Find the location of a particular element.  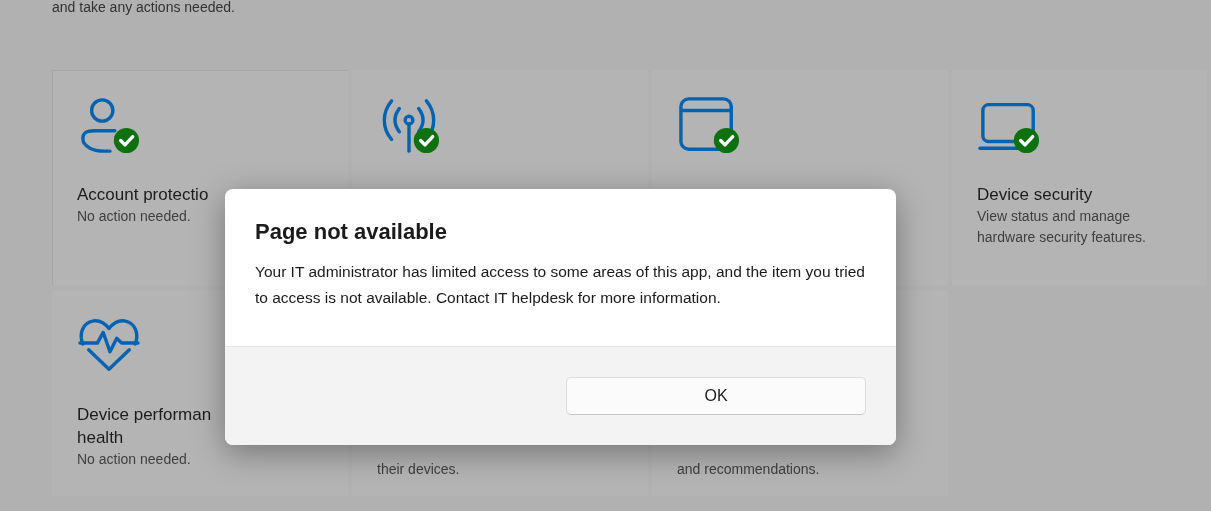

tile-description: their devices. is located at coordinates (419, 469).